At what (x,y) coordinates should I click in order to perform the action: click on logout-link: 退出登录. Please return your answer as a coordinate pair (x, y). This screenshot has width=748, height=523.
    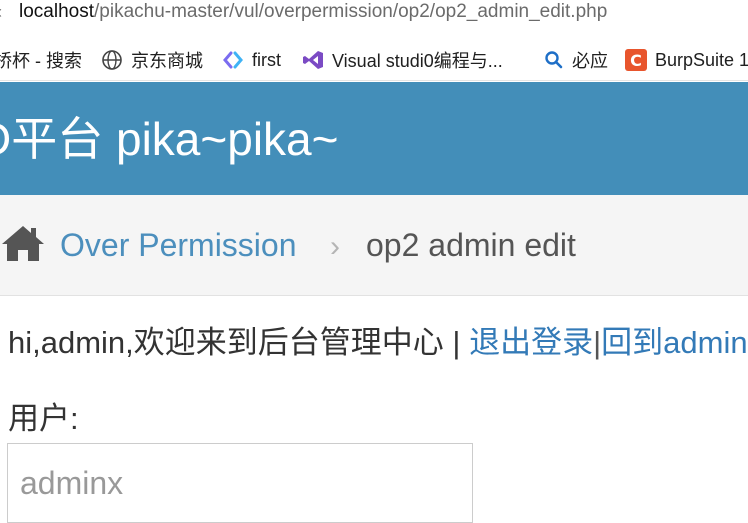
    Looking at the image, I should click on (531, 342).